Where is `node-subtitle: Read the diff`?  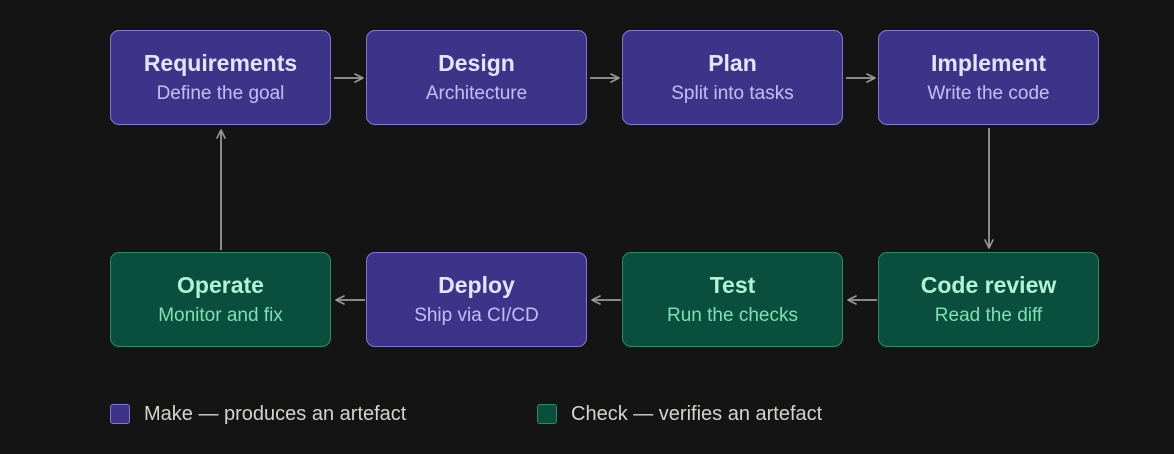
node-subtitle: Read the diff is located at coordinates (988, 315).